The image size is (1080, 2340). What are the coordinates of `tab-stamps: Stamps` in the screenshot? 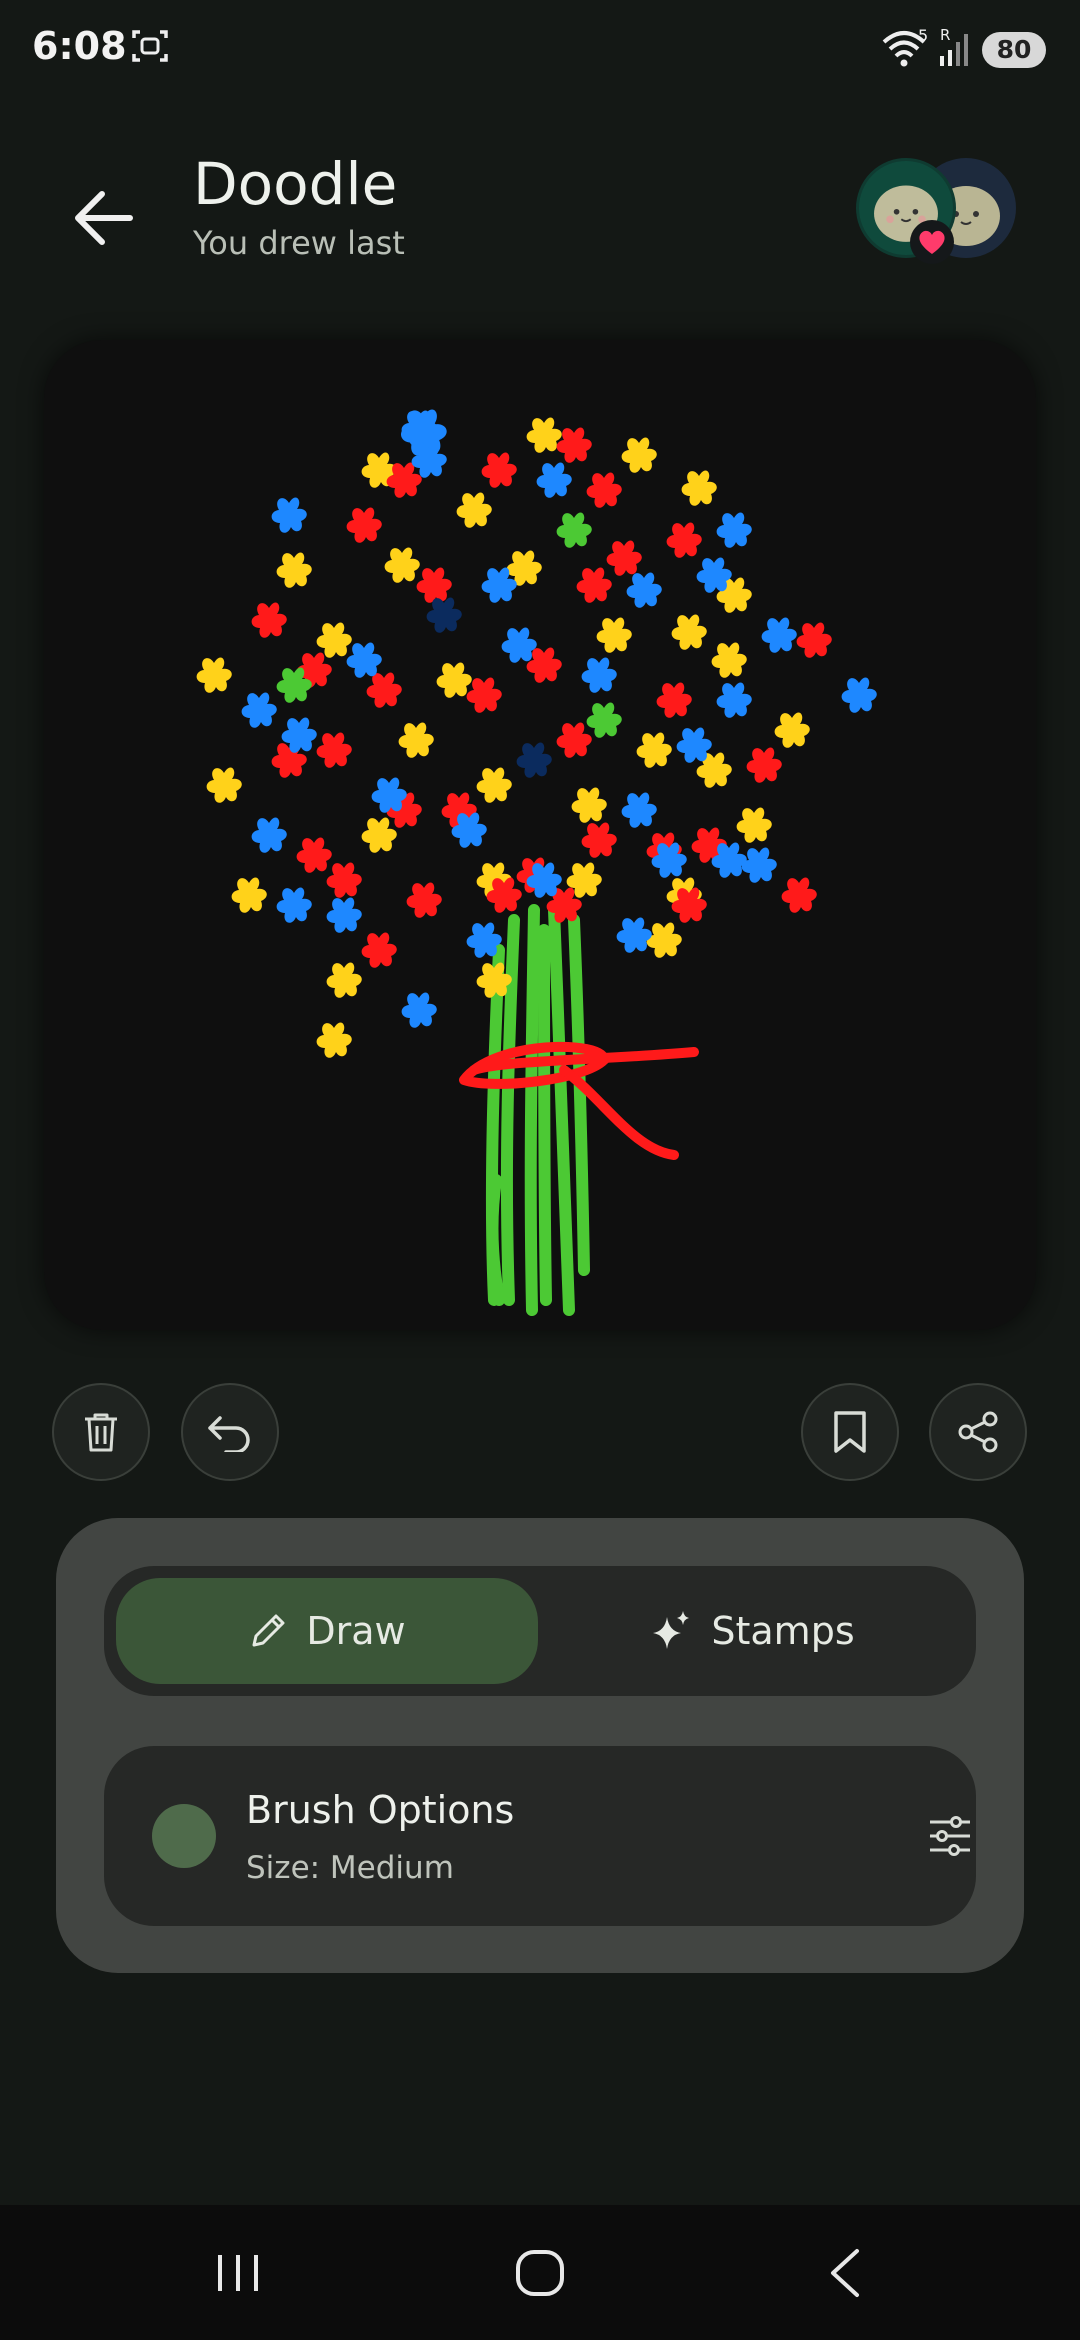 It's located at (752, 1631).